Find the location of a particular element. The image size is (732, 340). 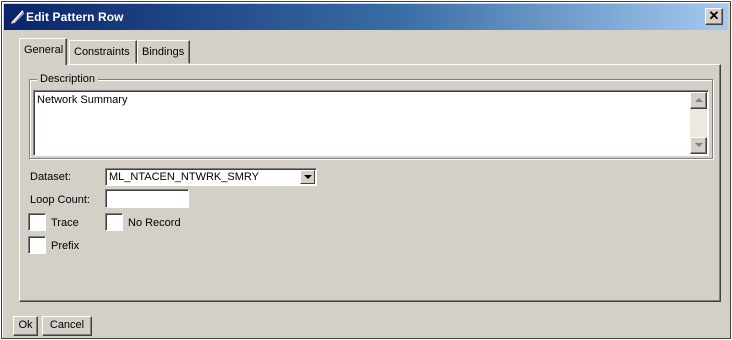

tab-label: General is located at coordinates (44, 50).